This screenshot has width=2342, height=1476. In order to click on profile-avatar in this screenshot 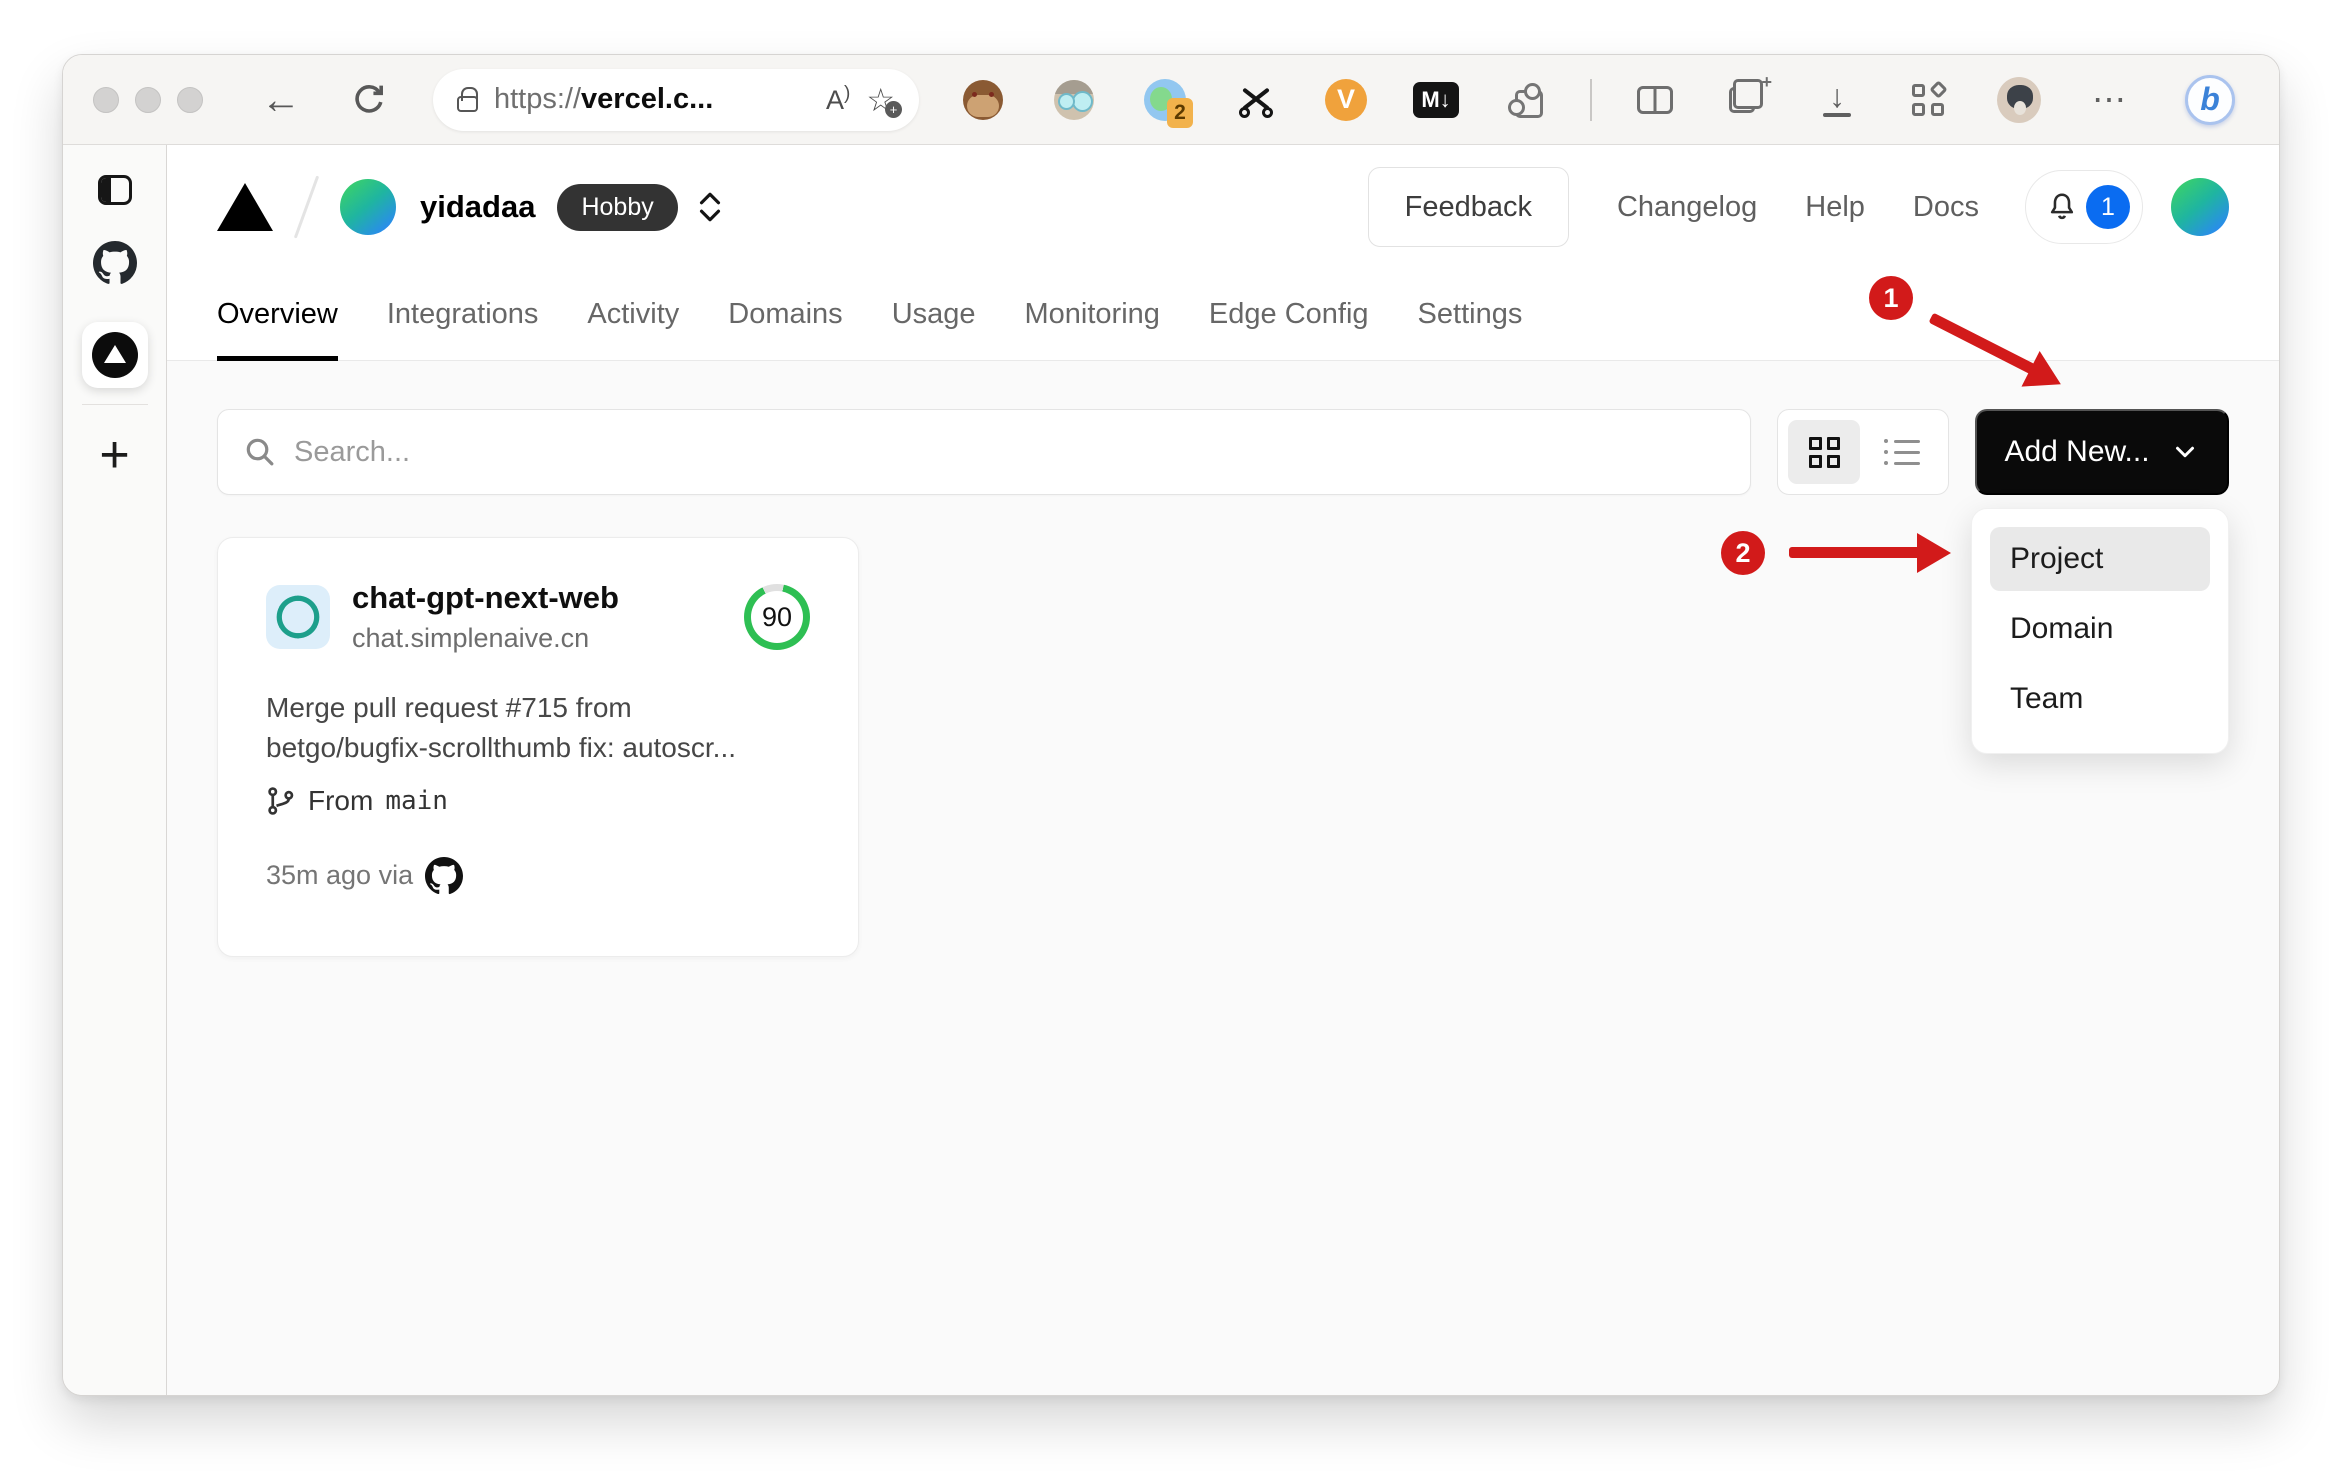, I will do `click(2019, 99)`.